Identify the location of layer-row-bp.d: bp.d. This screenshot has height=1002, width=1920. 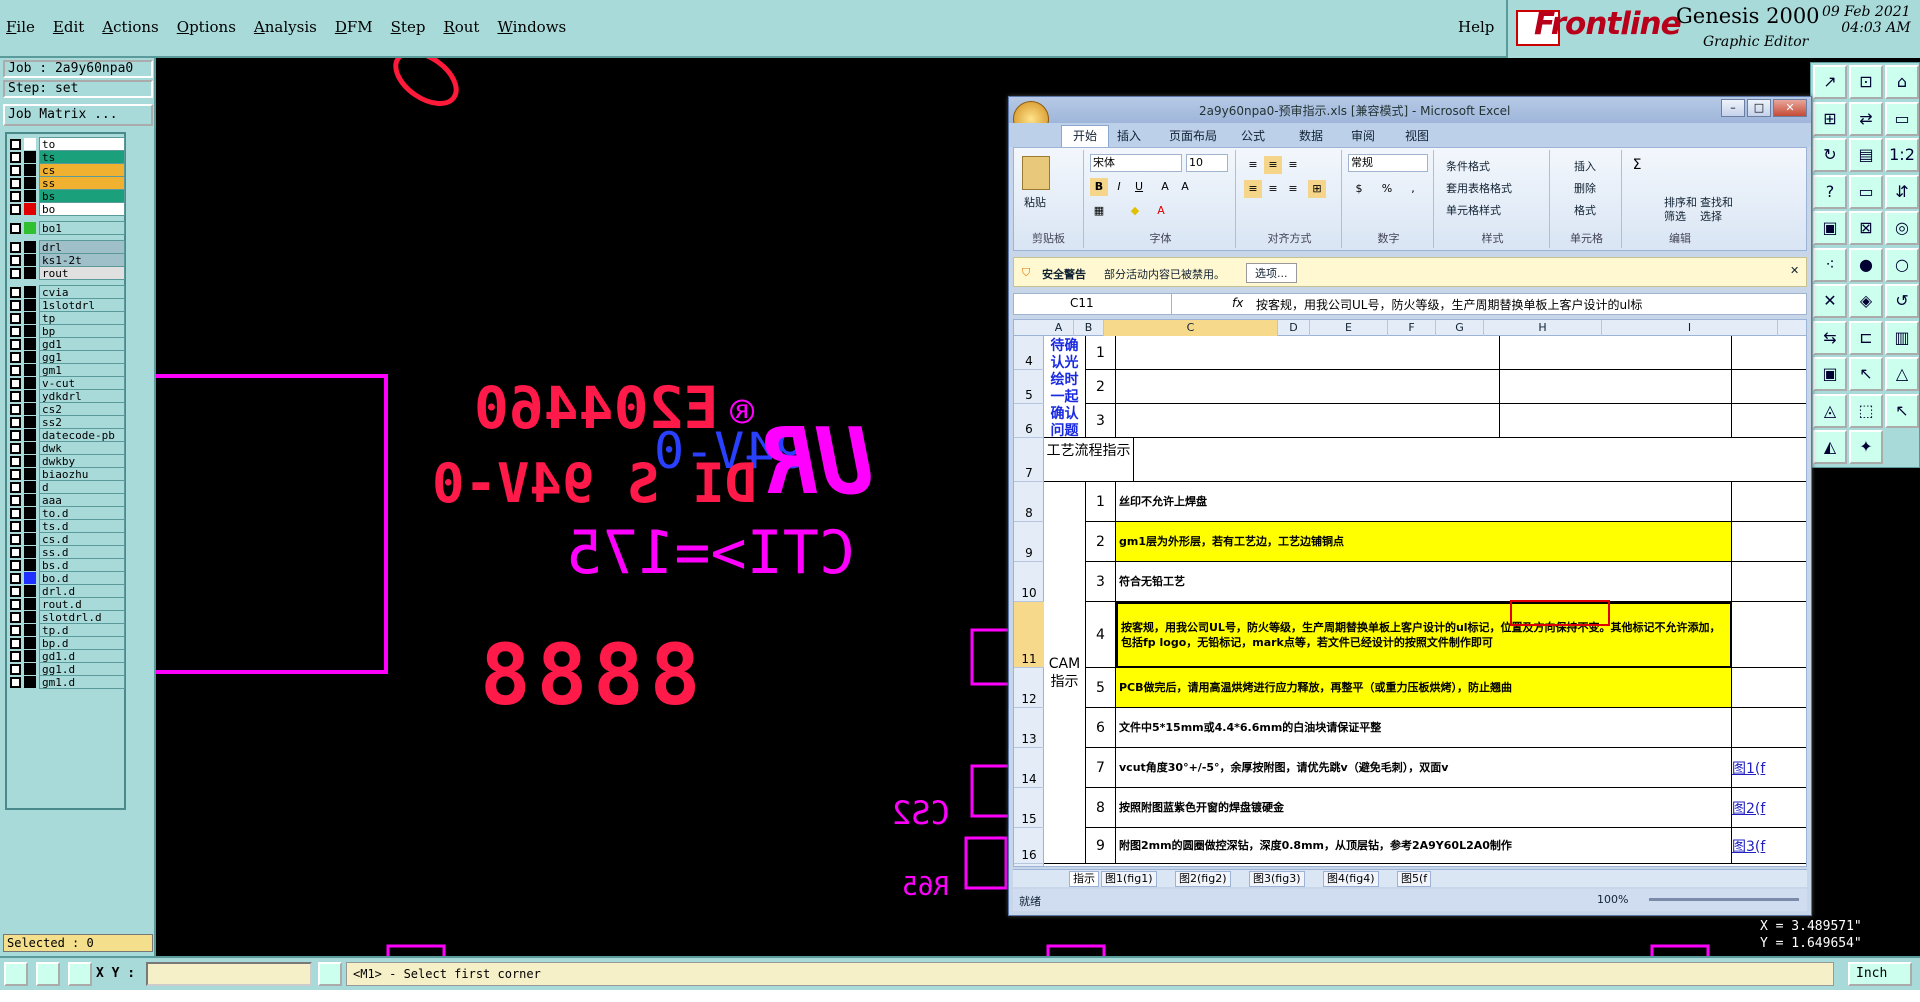
(67, 643).